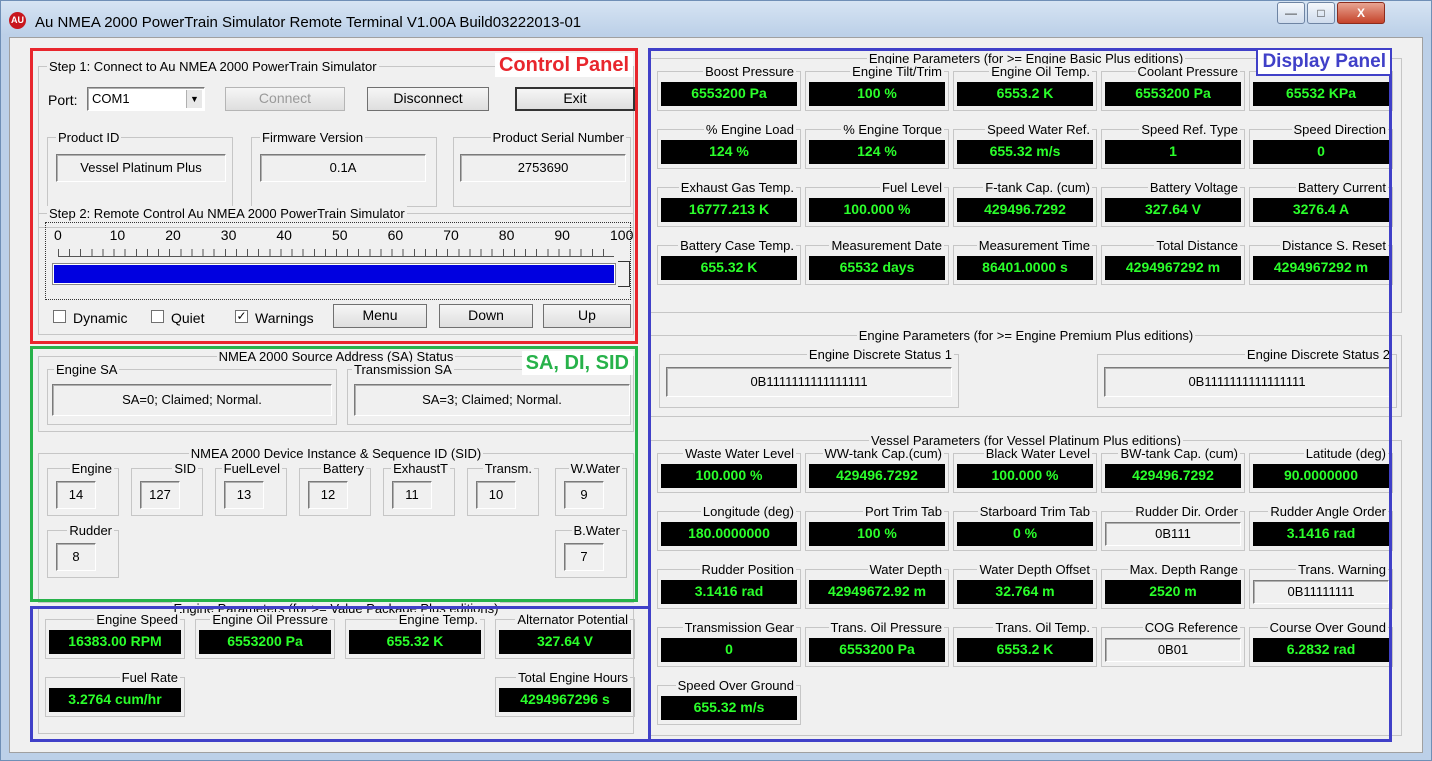  Describe the element at coordinates (1189, 129) in the screenshot. I see `param-label: Speed Ref. Type` at that location.